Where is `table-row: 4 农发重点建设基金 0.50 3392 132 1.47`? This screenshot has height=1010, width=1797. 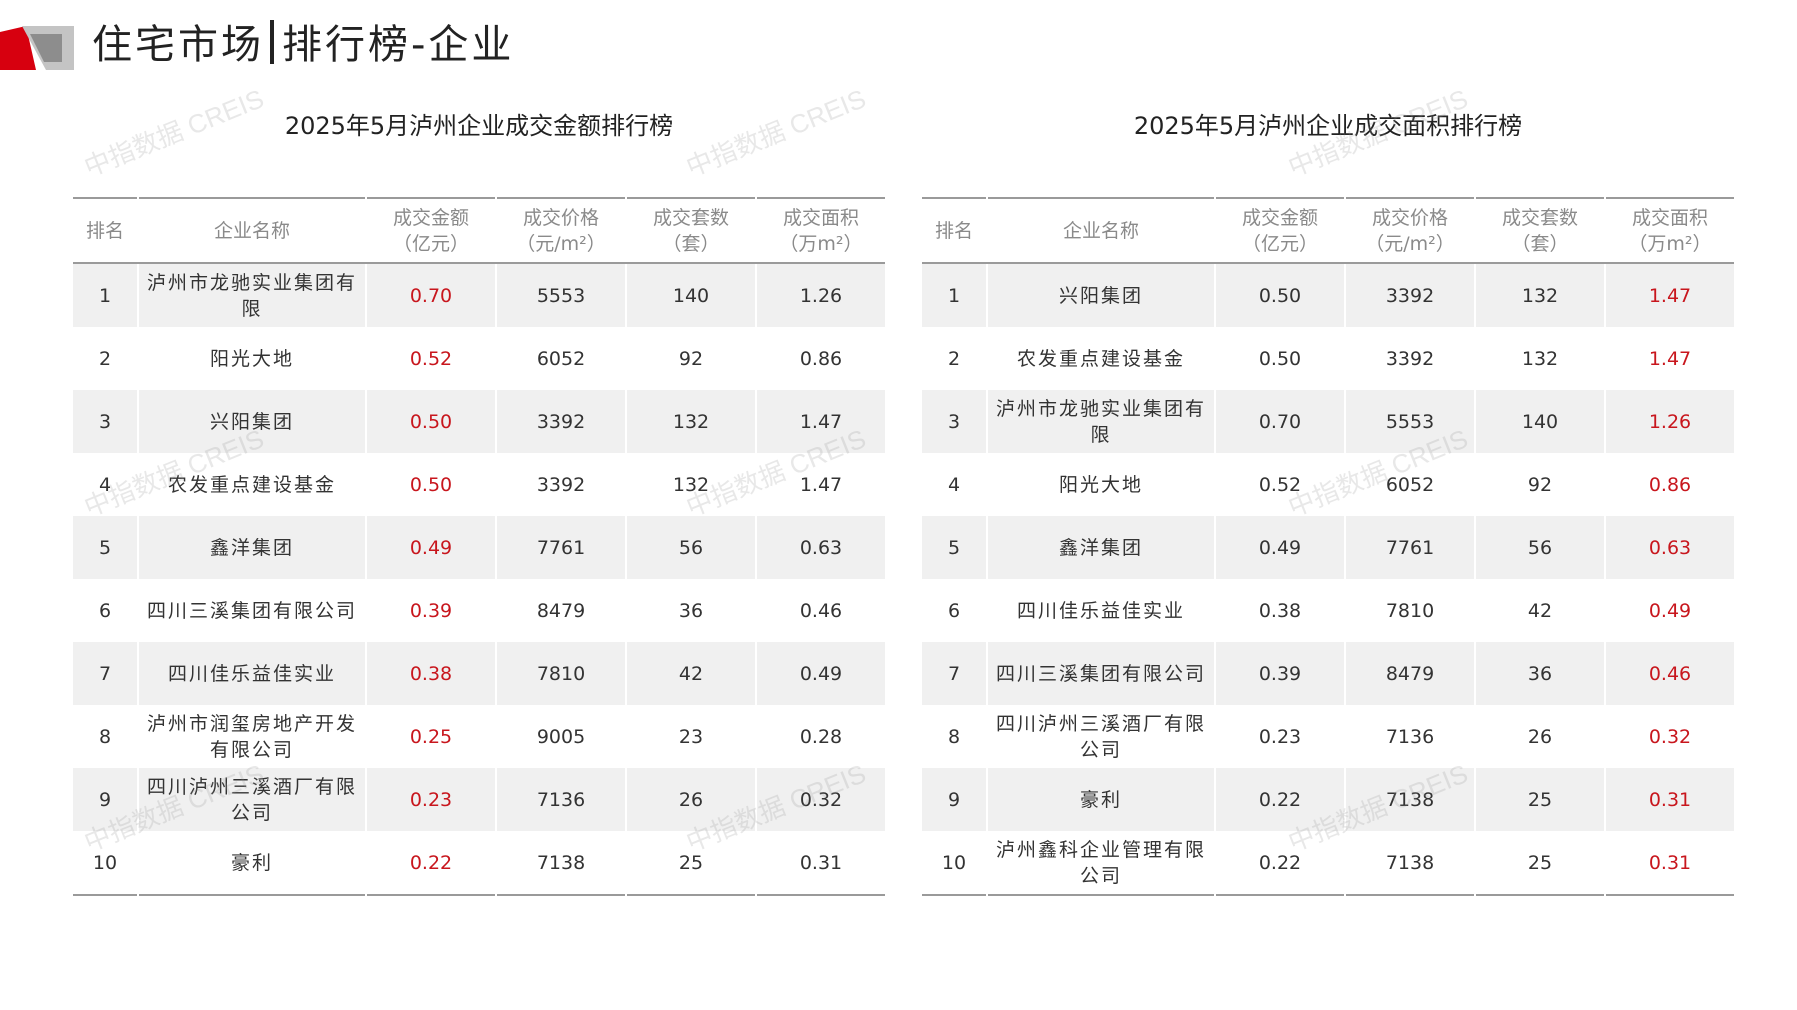 table-row: 4 农发重点建设基金 0.50 3392 132 1.47 is located at coordinates (479, 484).